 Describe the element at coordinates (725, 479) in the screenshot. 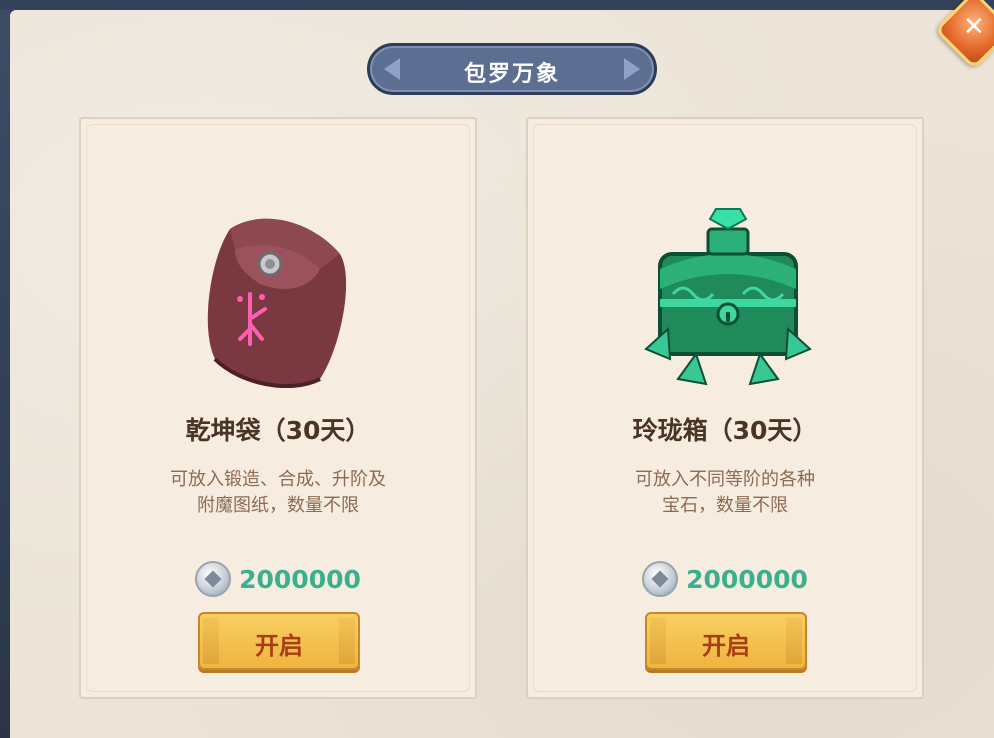

I see `item-description-line: 可放入不同等阶的各种` at that location.